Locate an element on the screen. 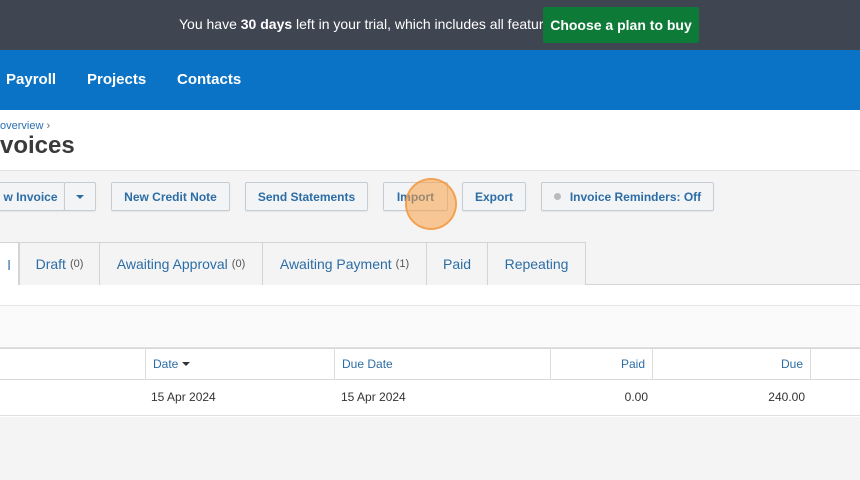 The width and height of the screenshot is (860, 480). filter-row is located at coordinates (430, 326).